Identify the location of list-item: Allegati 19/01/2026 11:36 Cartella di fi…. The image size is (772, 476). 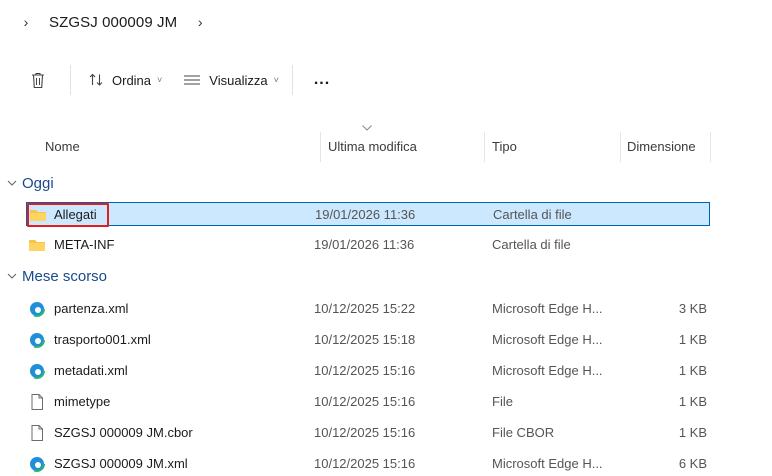
(368, 214).